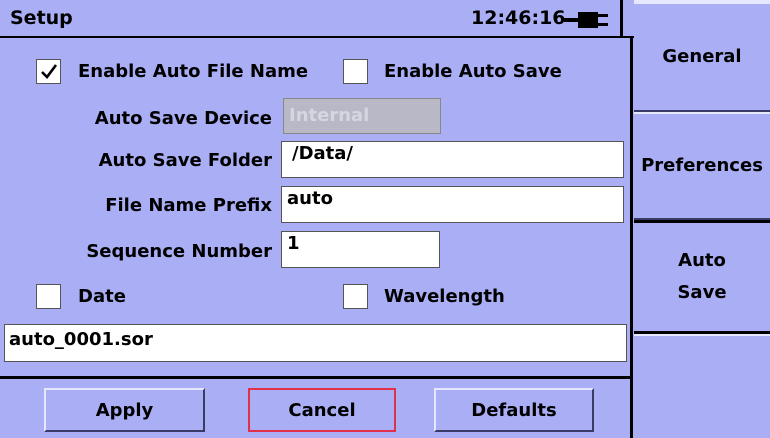 The image size is (770, 438). What do you see at coordinates (473, 71) in the screenshot?
I see `enable-auto-save-label: Enable Auto Save` at bounding box center [473, 71].